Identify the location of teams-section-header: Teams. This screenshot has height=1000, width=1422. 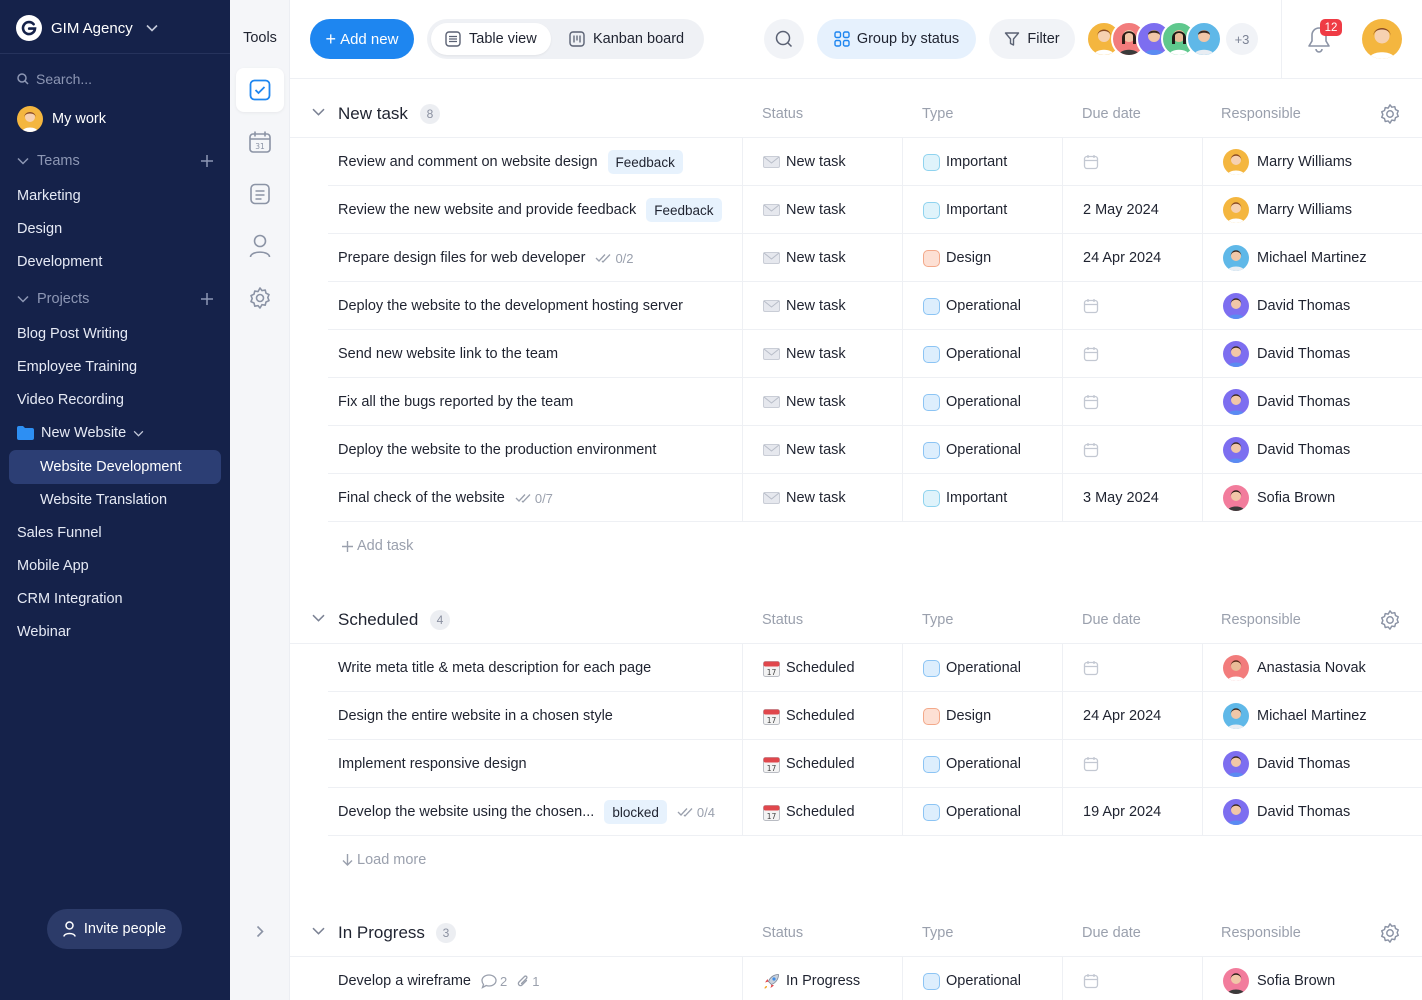
(115, 161).